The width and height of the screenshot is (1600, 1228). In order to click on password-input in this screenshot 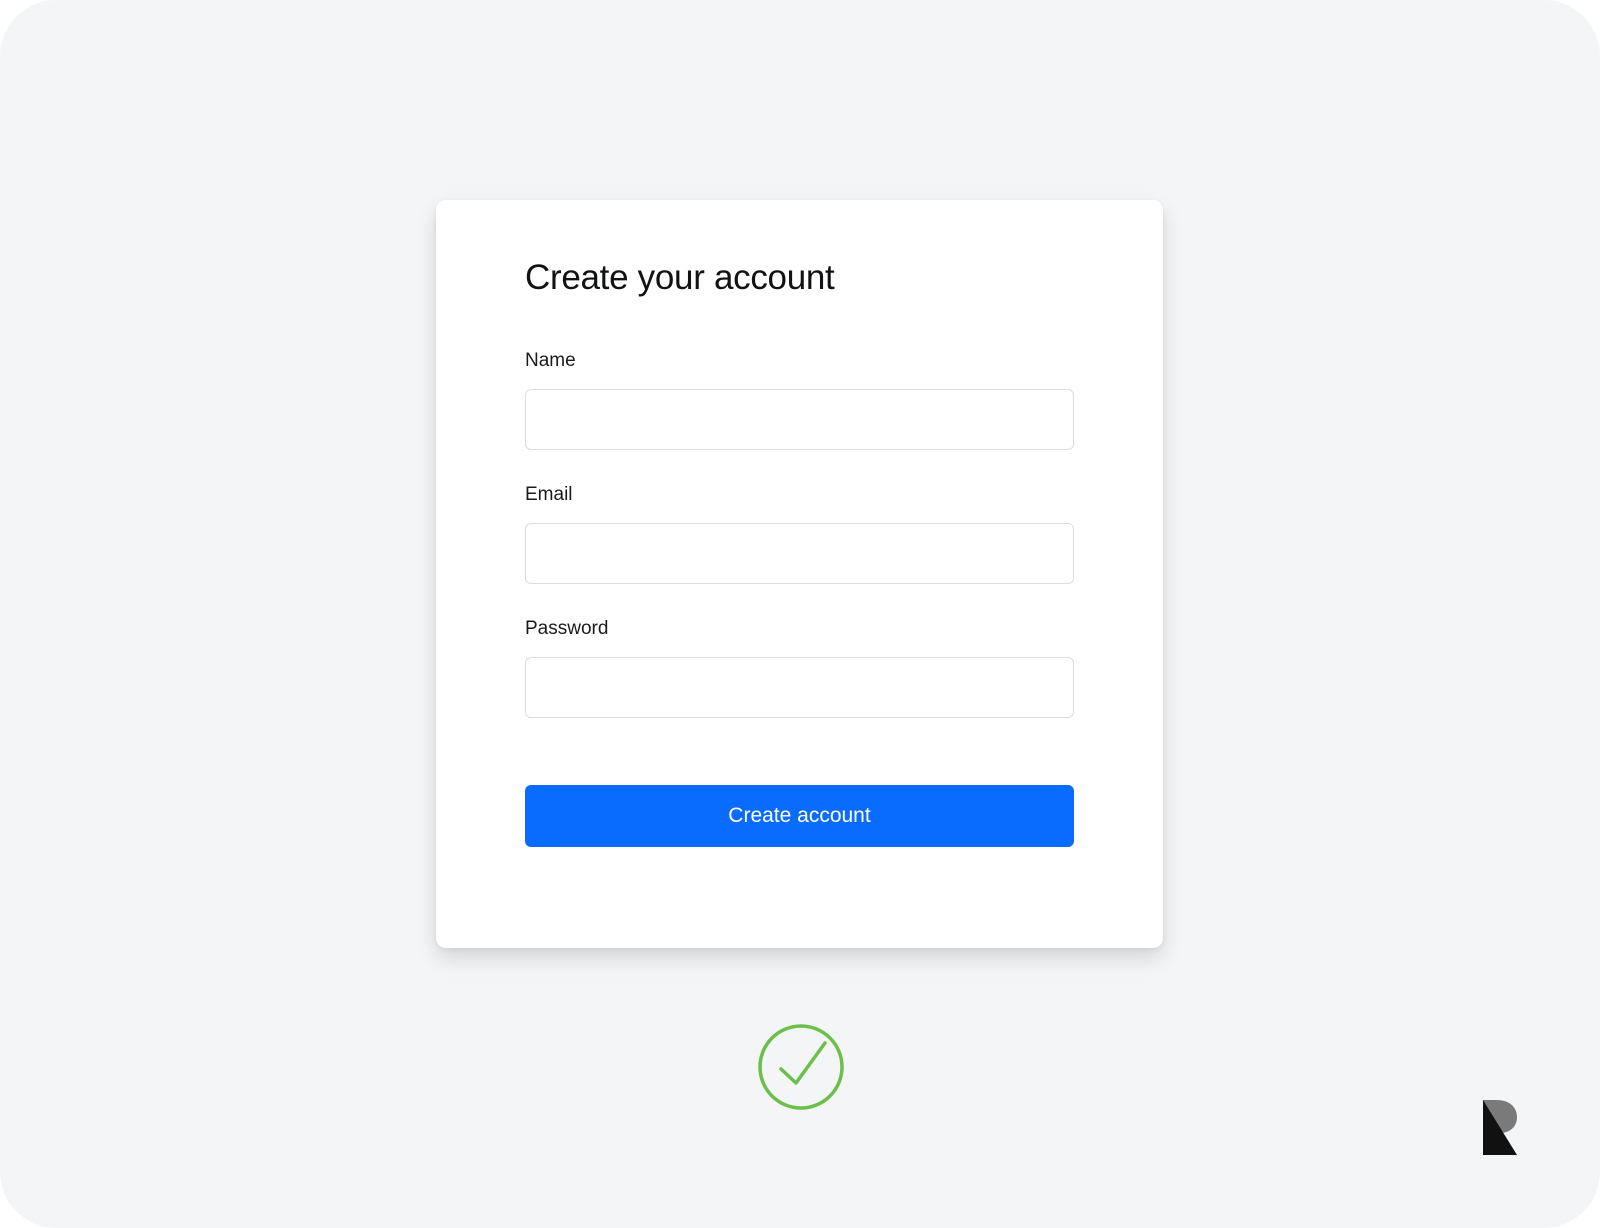, I will do `click(799, 687)`.